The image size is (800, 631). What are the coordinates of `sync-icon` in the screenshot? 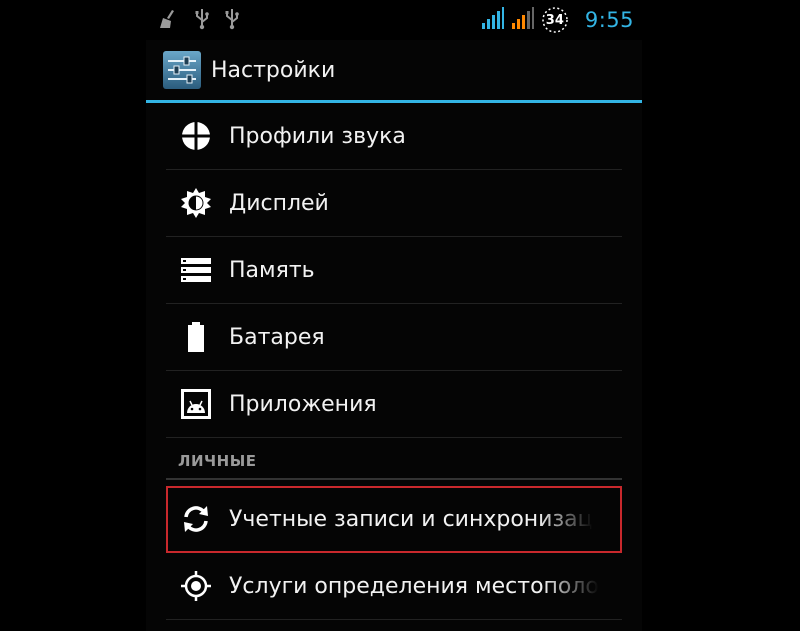 It's located at (196, 519).